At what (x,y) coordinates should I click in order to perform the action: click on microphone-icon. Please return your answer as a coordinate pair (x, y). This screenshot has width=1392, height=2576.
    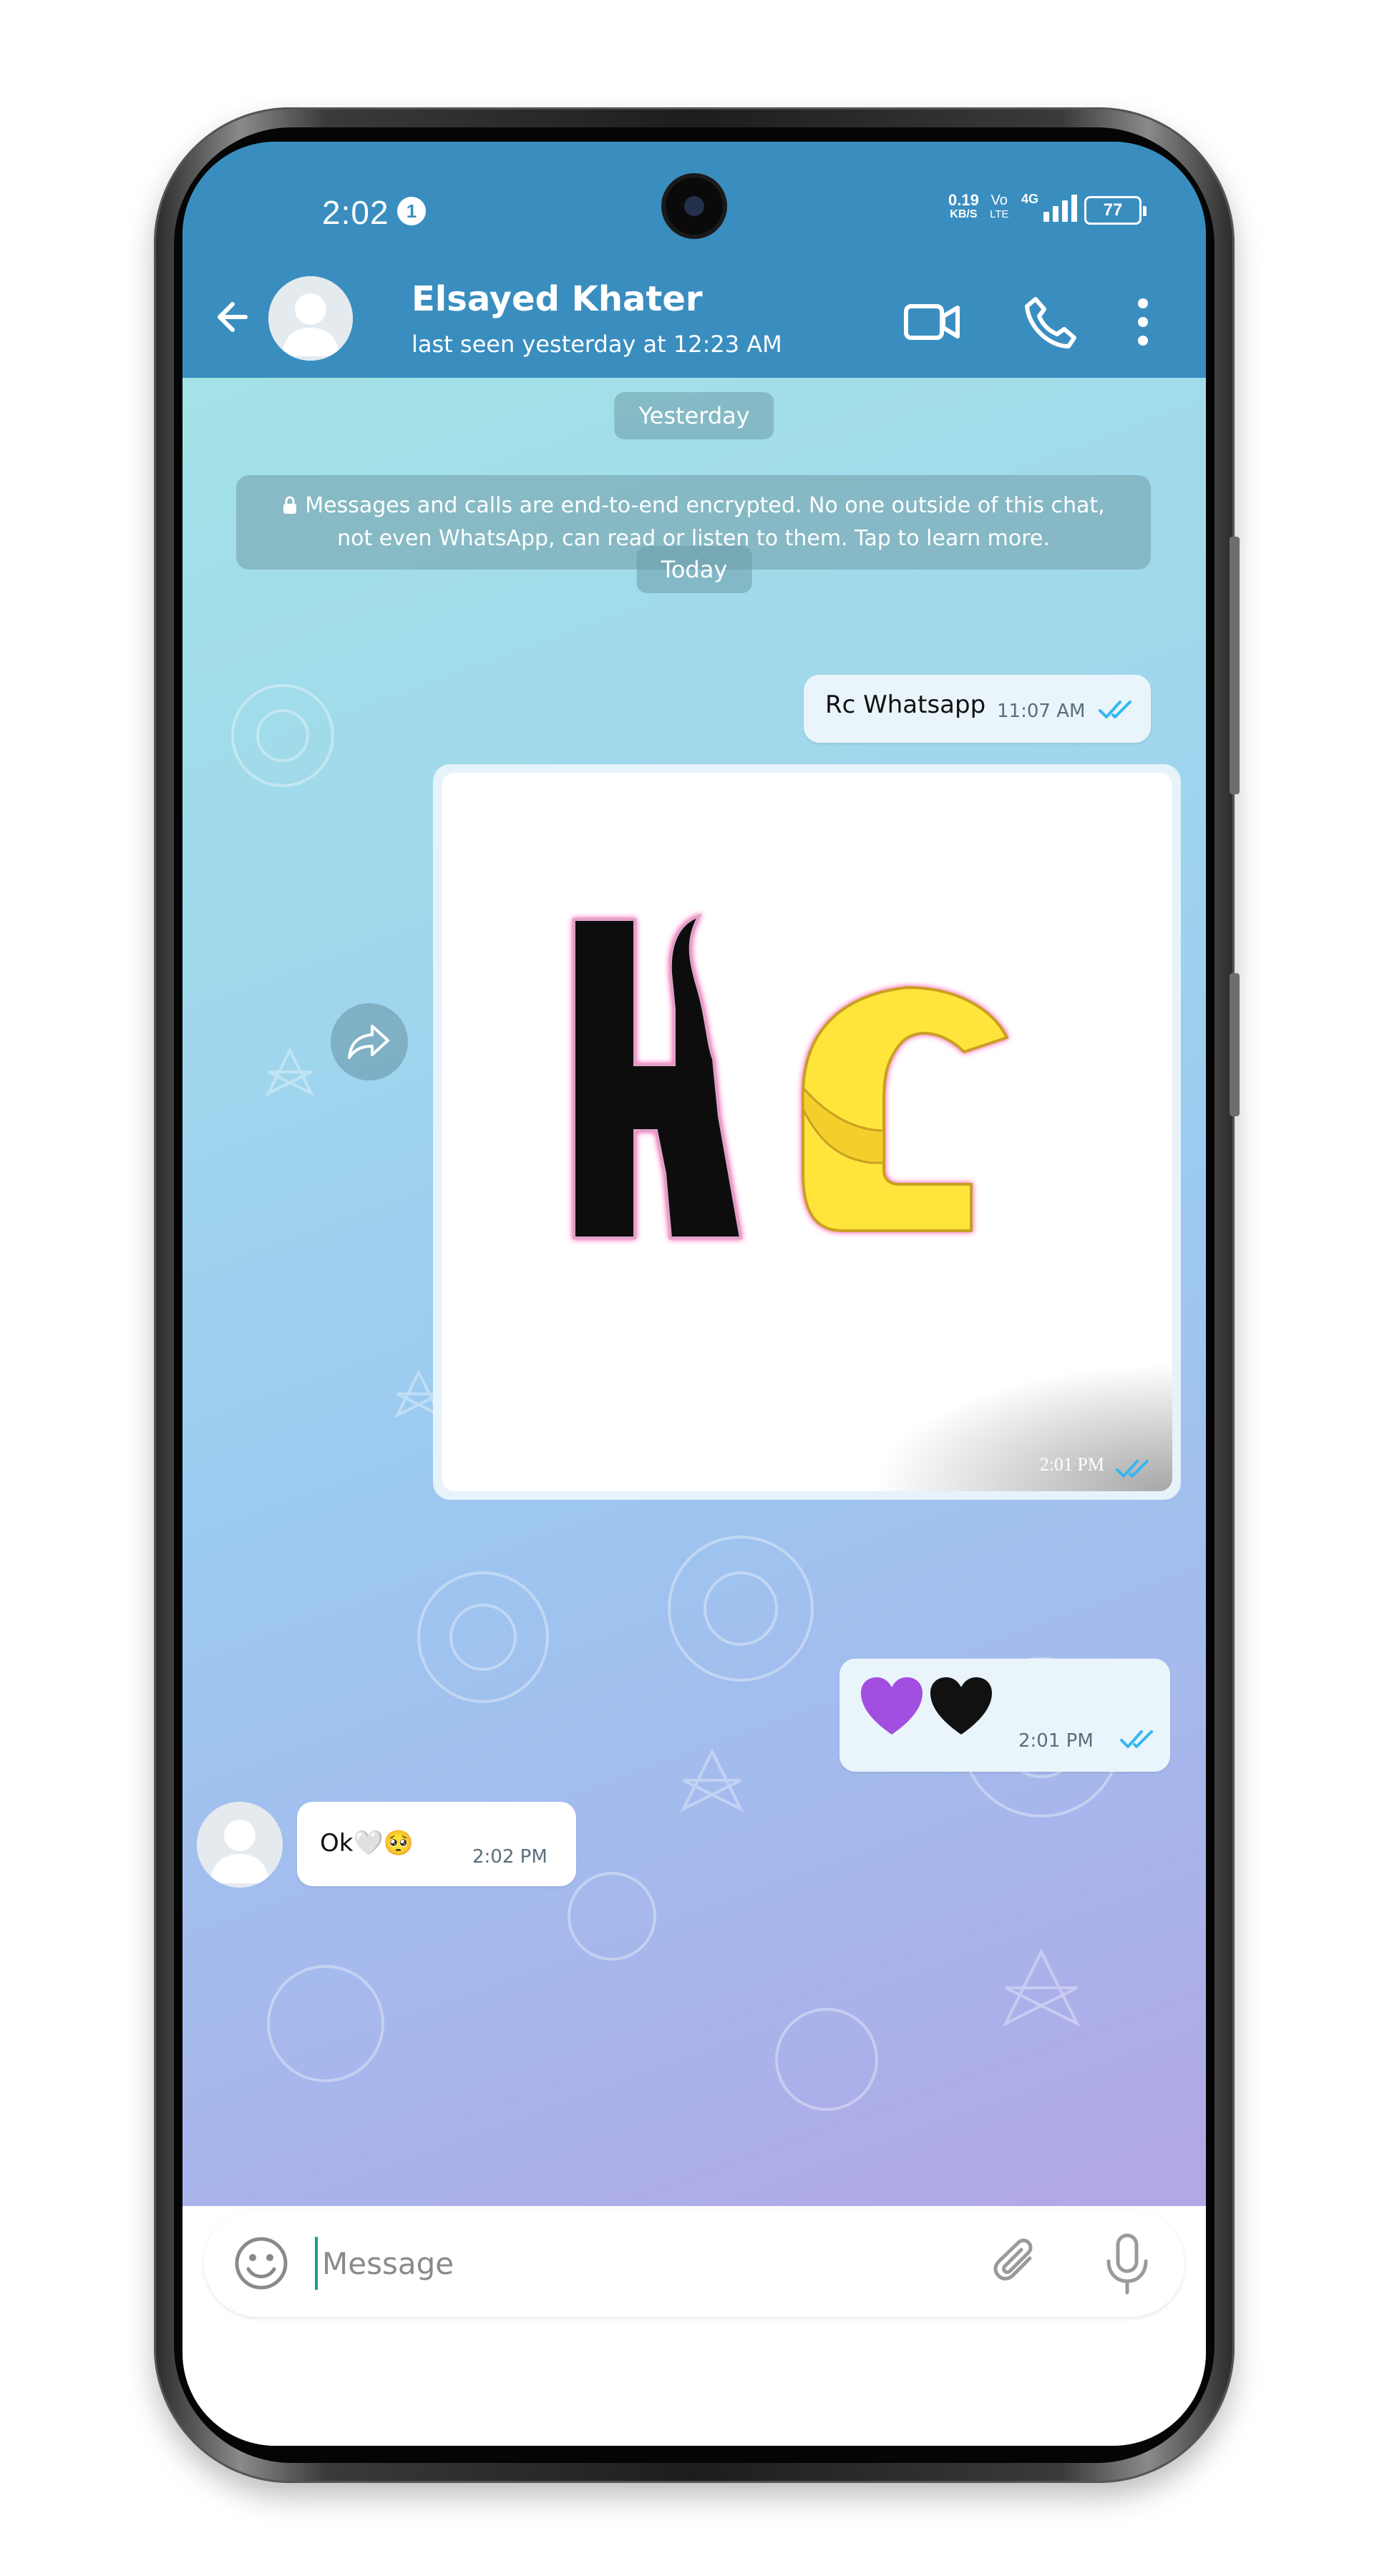
    Looking at the image, I should click on (1127, 2264).